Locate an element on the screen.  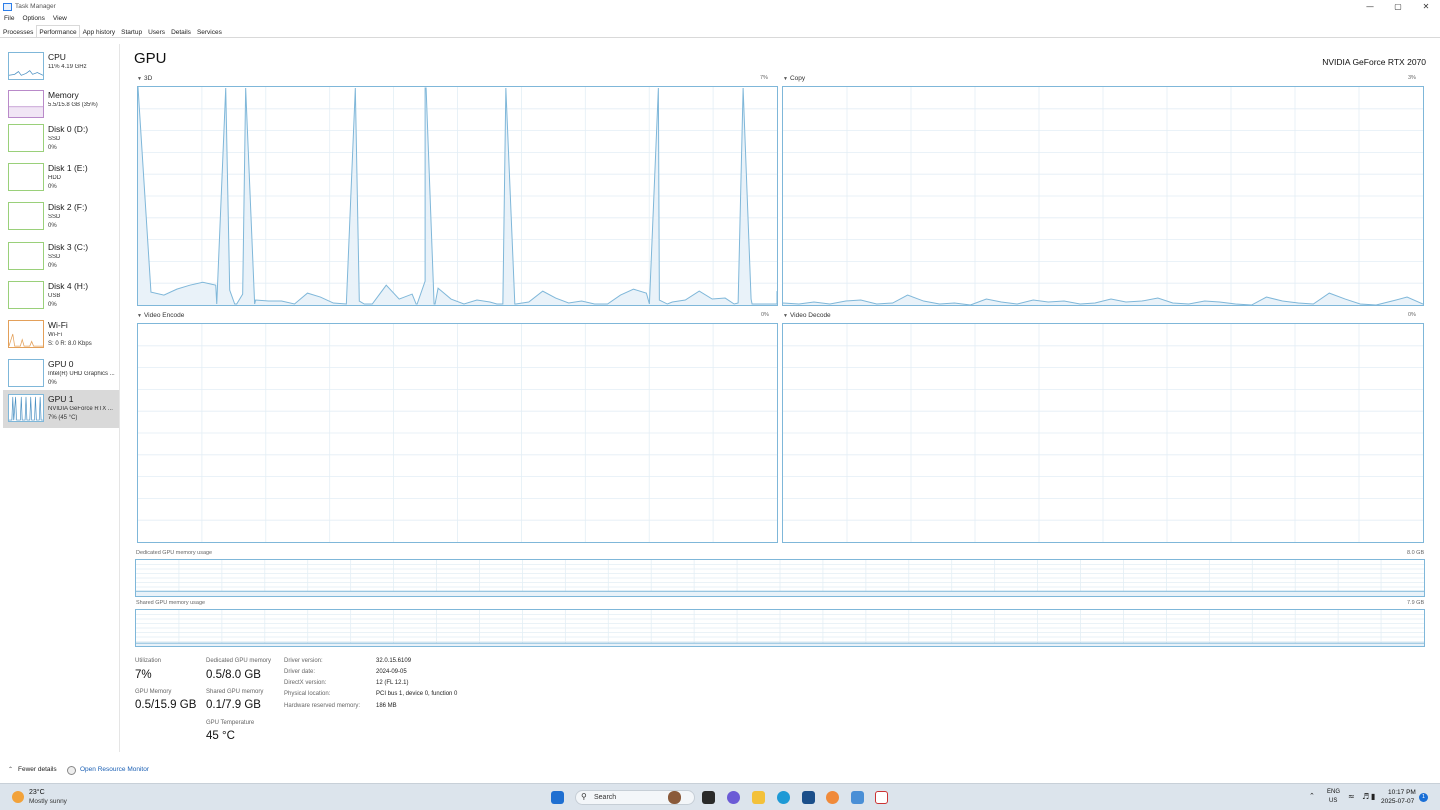
file-explorer-icon is located at coordinates (758, 797).